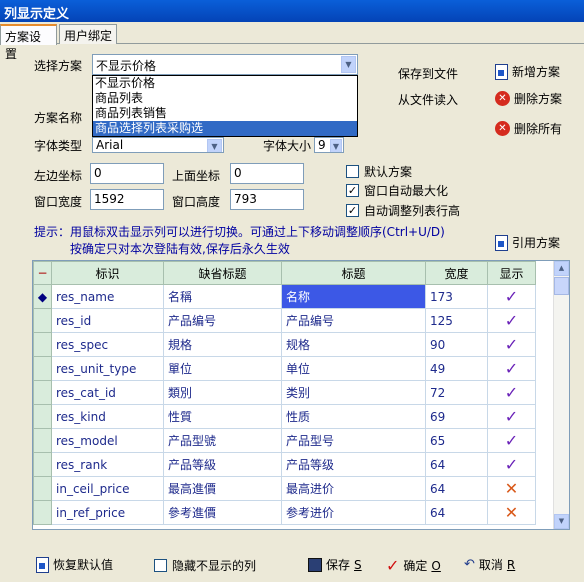  I want to click on save-to-file-link: 保存到文件, so click(428, 73).